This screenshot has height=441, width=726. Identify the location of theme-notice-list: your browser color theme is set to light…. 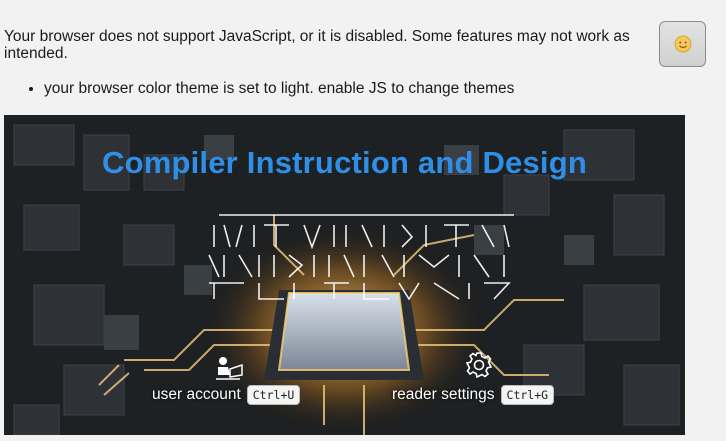
(269, 89).